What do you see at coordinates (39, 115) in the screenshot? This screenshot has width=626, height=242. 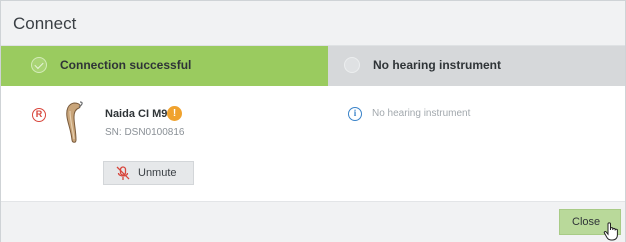 I see `right-side-badge-icon: R` at bounding box center [39, 115].